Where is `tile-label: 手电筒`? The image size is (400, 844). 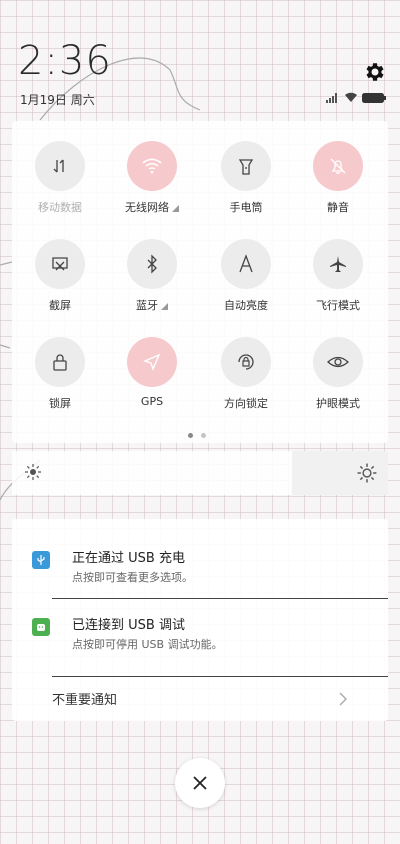
tile-label: 手电筒 is located at coordinates (246, 207).